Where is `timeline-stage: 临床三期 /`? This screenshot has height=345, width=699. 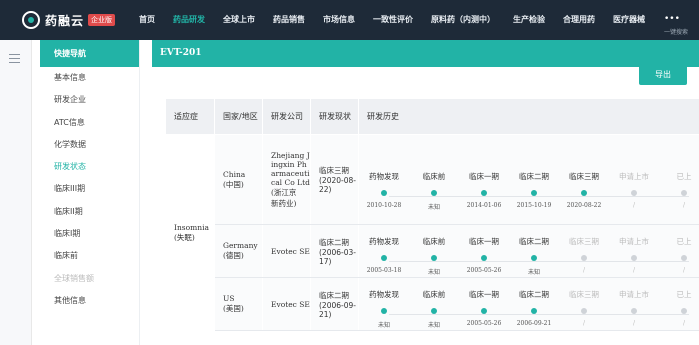
timeline-stage: 临床三期 / is located at coordinates (584, 309).